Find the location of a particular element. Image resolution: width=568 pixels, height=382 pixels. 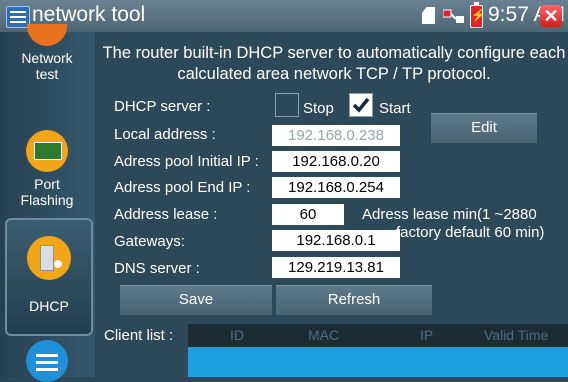

checkmark-icon is located at coordinates (361, 105).